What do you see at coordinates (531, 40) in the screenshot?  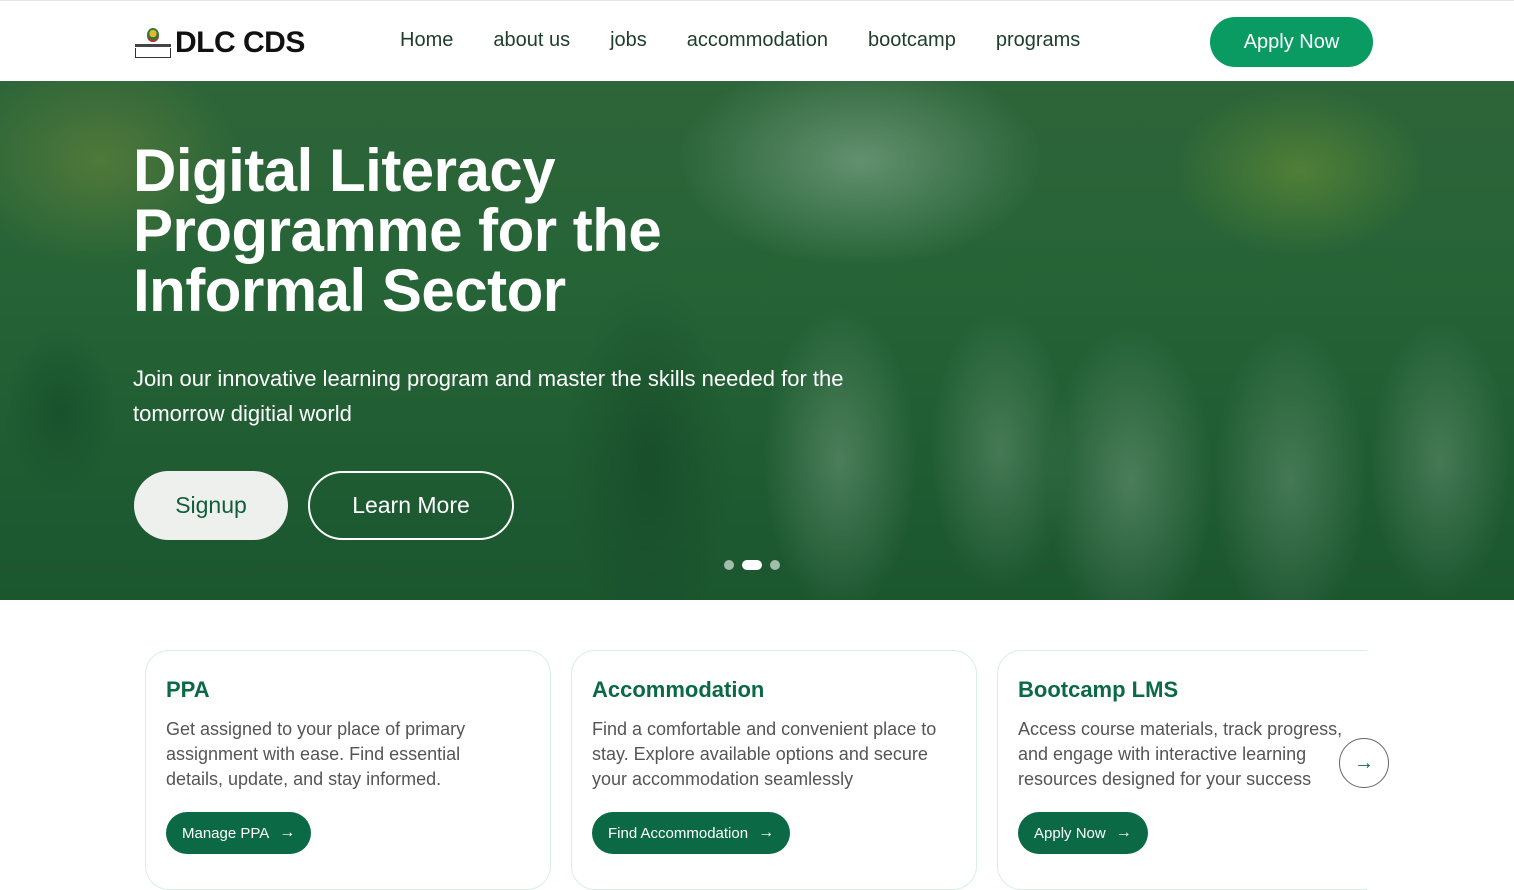 I see `nav-link-about-us: about us` at bounding box center [531, 40].